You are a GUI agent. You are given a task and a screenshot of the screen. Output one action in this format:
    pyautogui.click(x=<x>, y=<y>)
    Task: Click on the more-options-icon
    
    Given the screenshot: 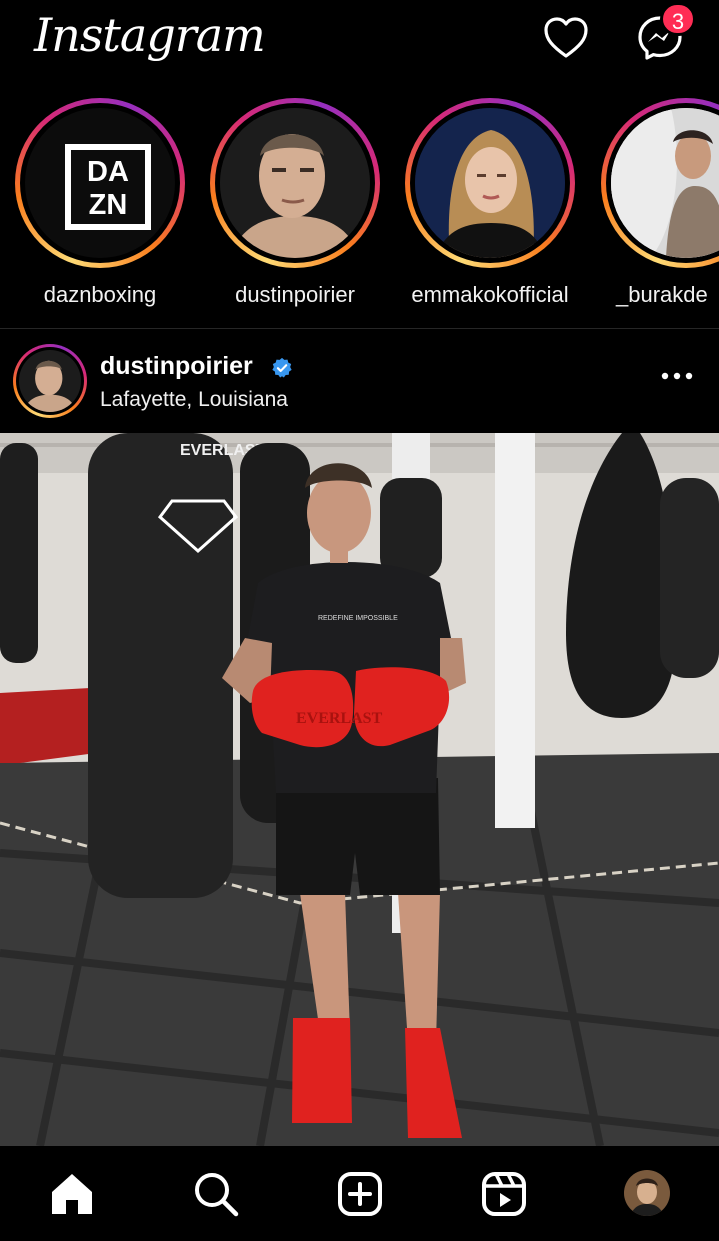 What is the action you would take?
    pyautogui.click(x=677, y=376)
    